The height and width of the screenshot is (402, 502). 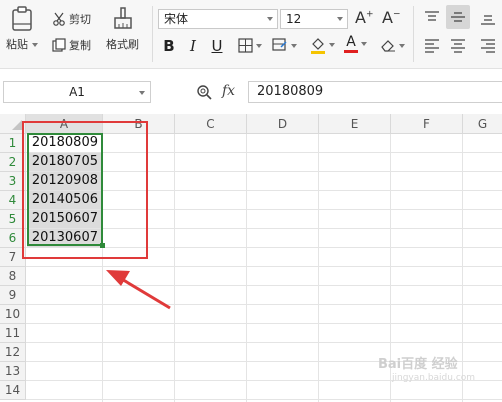 I want to click on watermark-url: jingyan.baidu.com, so click(x=433, y=378).